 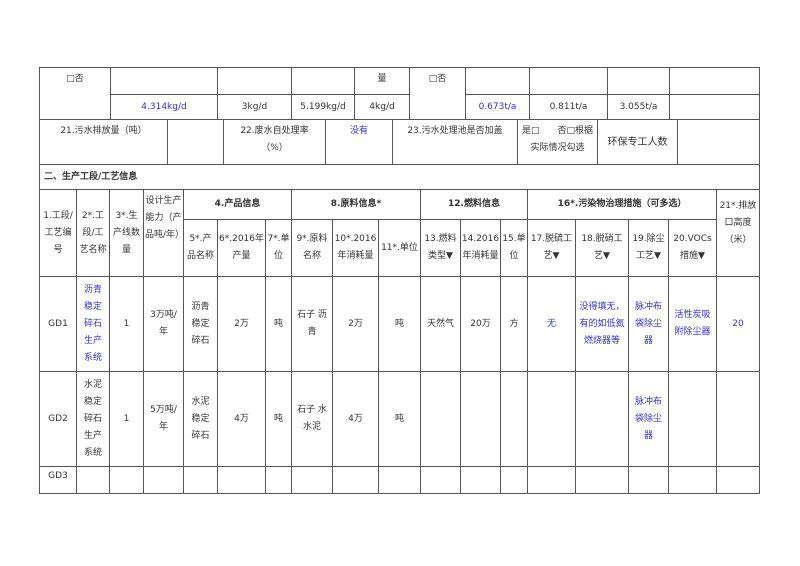 I want to click on row-cell-fuel_qty: 20万, so click(x=480, y=324).